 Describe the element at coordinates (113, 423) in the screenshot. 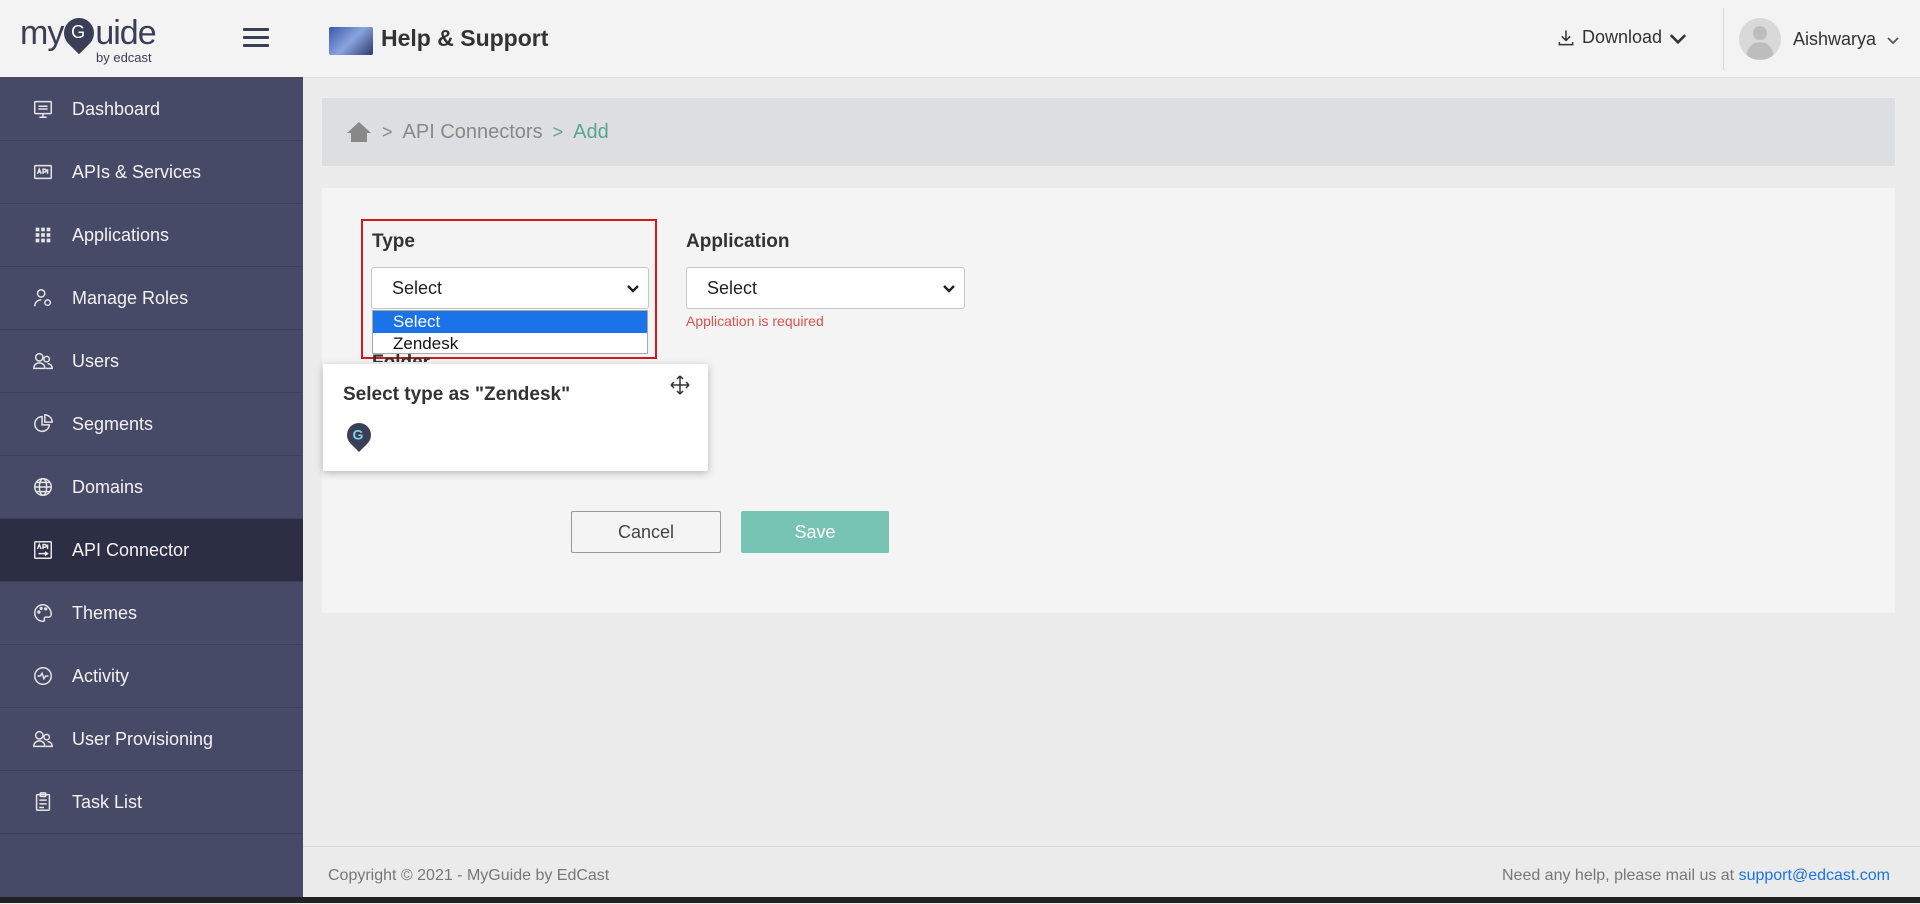

I see `sidebar-item-label: Segments` at that location.